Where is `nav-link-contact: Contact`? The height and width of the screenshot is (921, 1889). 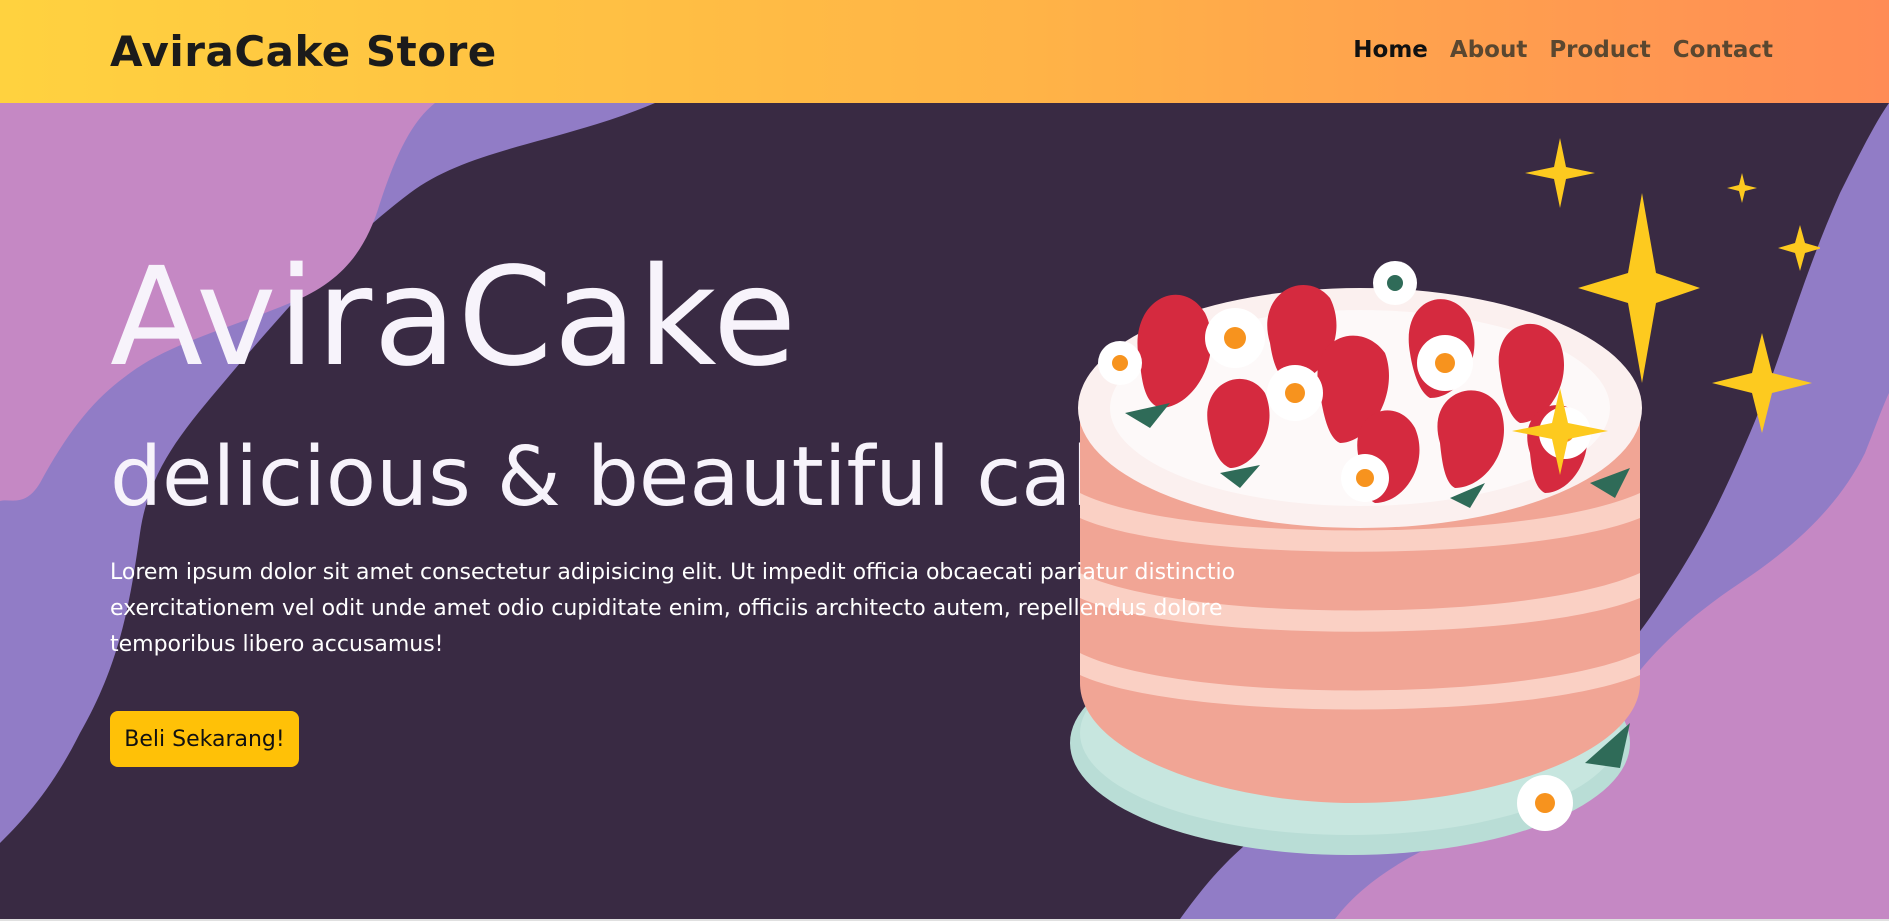
nav-link-contact: Contact is located at coordinates (1723, 50).